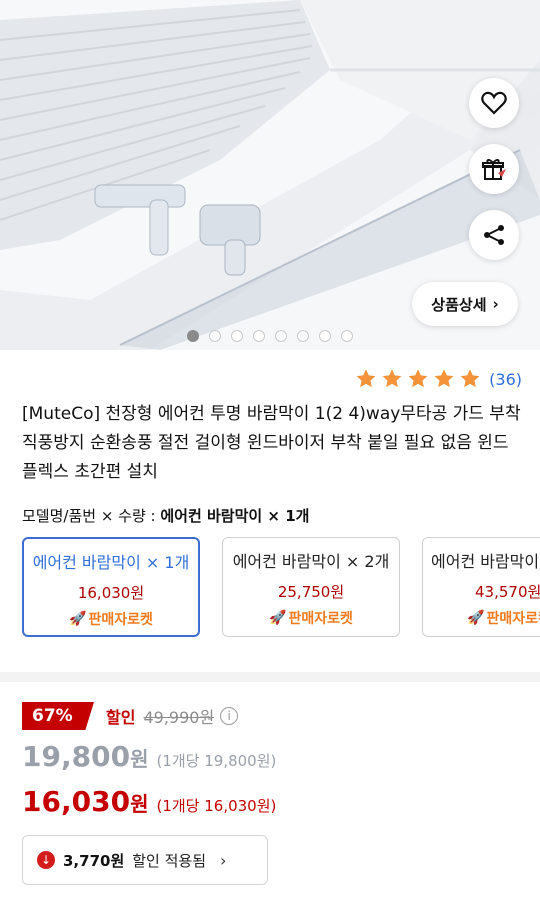 Image resolution: width=540 pixels, height=909 pixels. I want to click on original-price: 49,990원, so click(179, 717).